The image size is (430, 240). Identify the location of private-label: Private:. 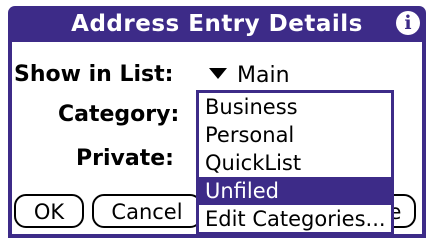
(125, 158).